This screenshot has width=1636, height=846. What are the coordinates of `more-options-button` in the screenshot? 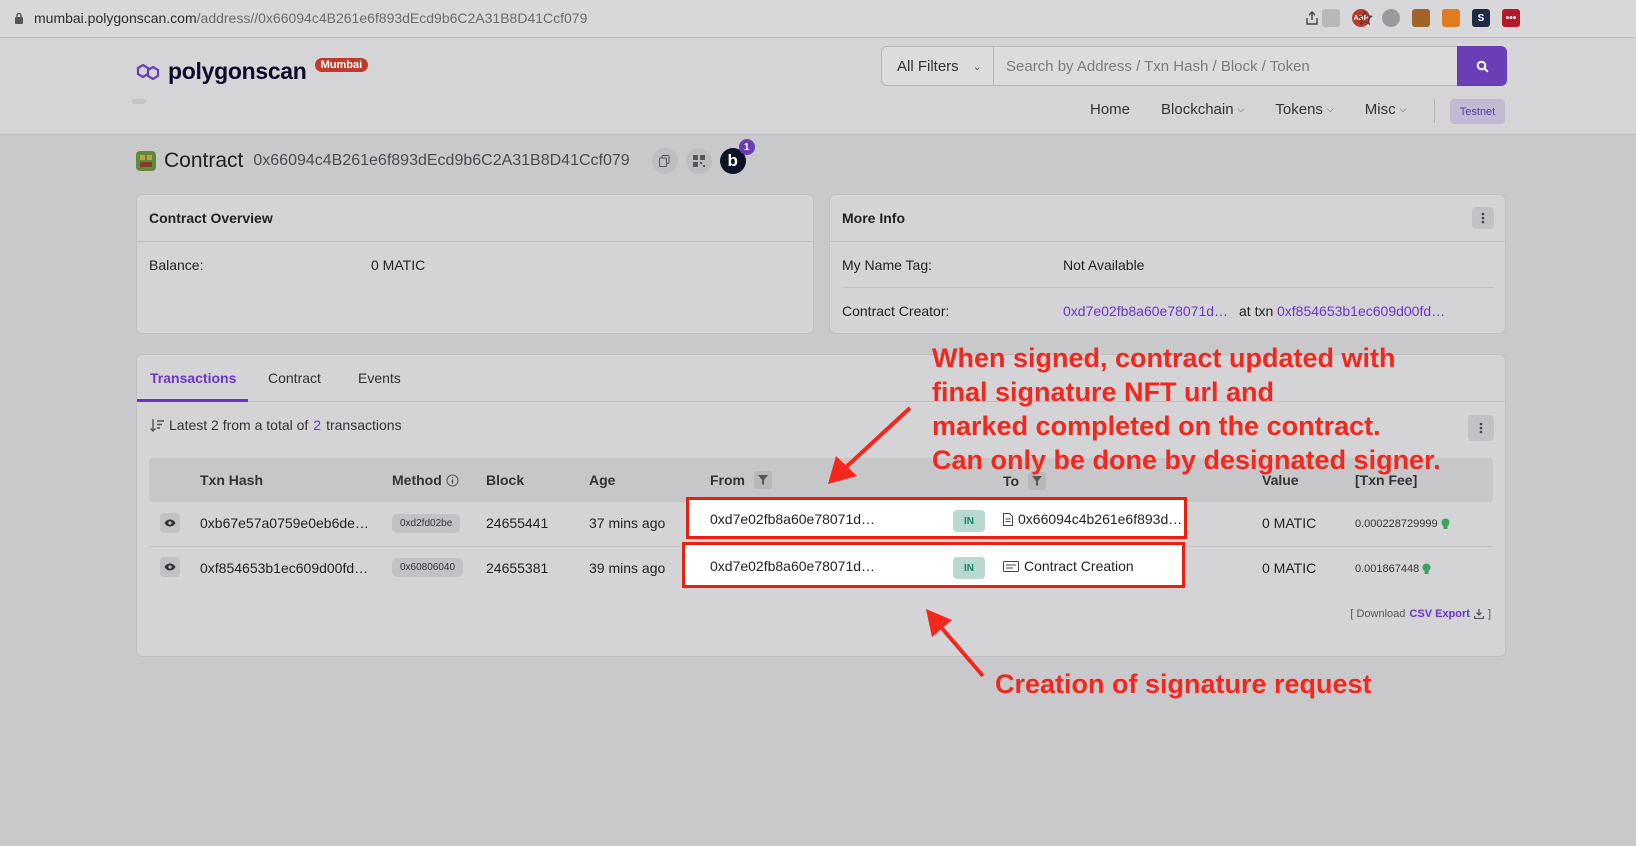 It's located at (1483, 218).